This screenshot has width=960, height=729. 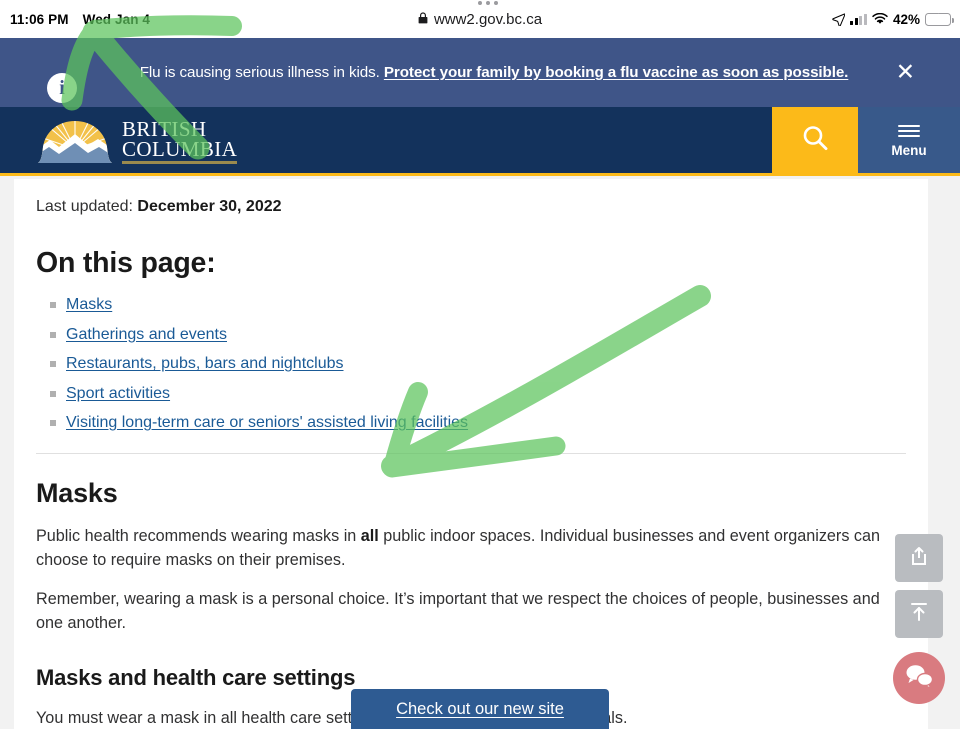 I want to click on status-bar-right: 42%, so click(x=893, y=19).